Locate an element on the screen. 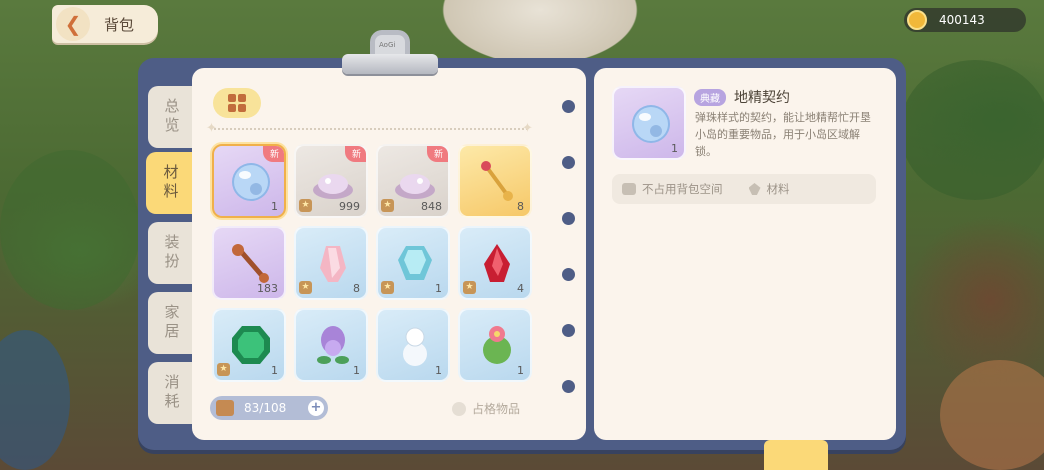 The image size is (1044, 470). item-slot-aqua-gem: ★ 1 is located at coordinates (413, 263).